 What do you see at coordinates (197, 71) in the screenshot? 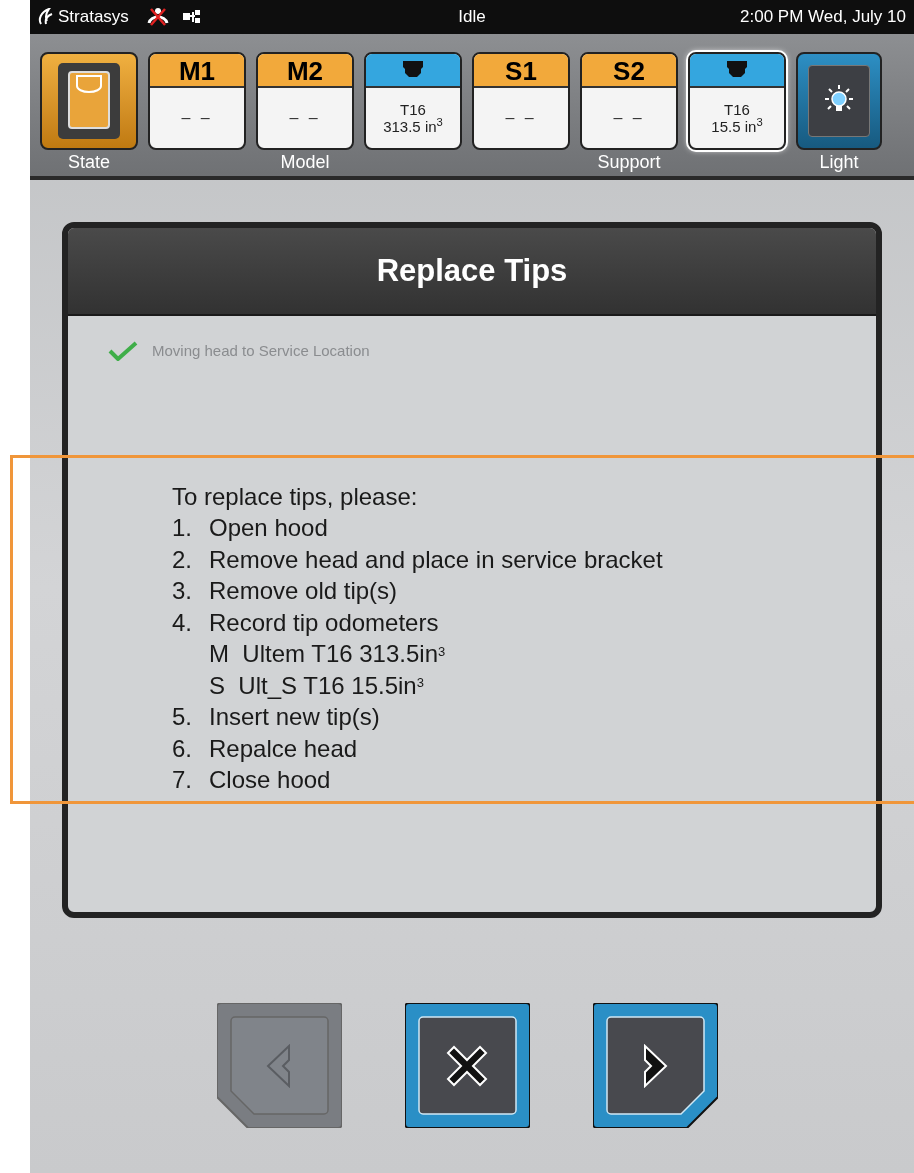
I see `slot-label: M1` at bounding box center [197, 71].